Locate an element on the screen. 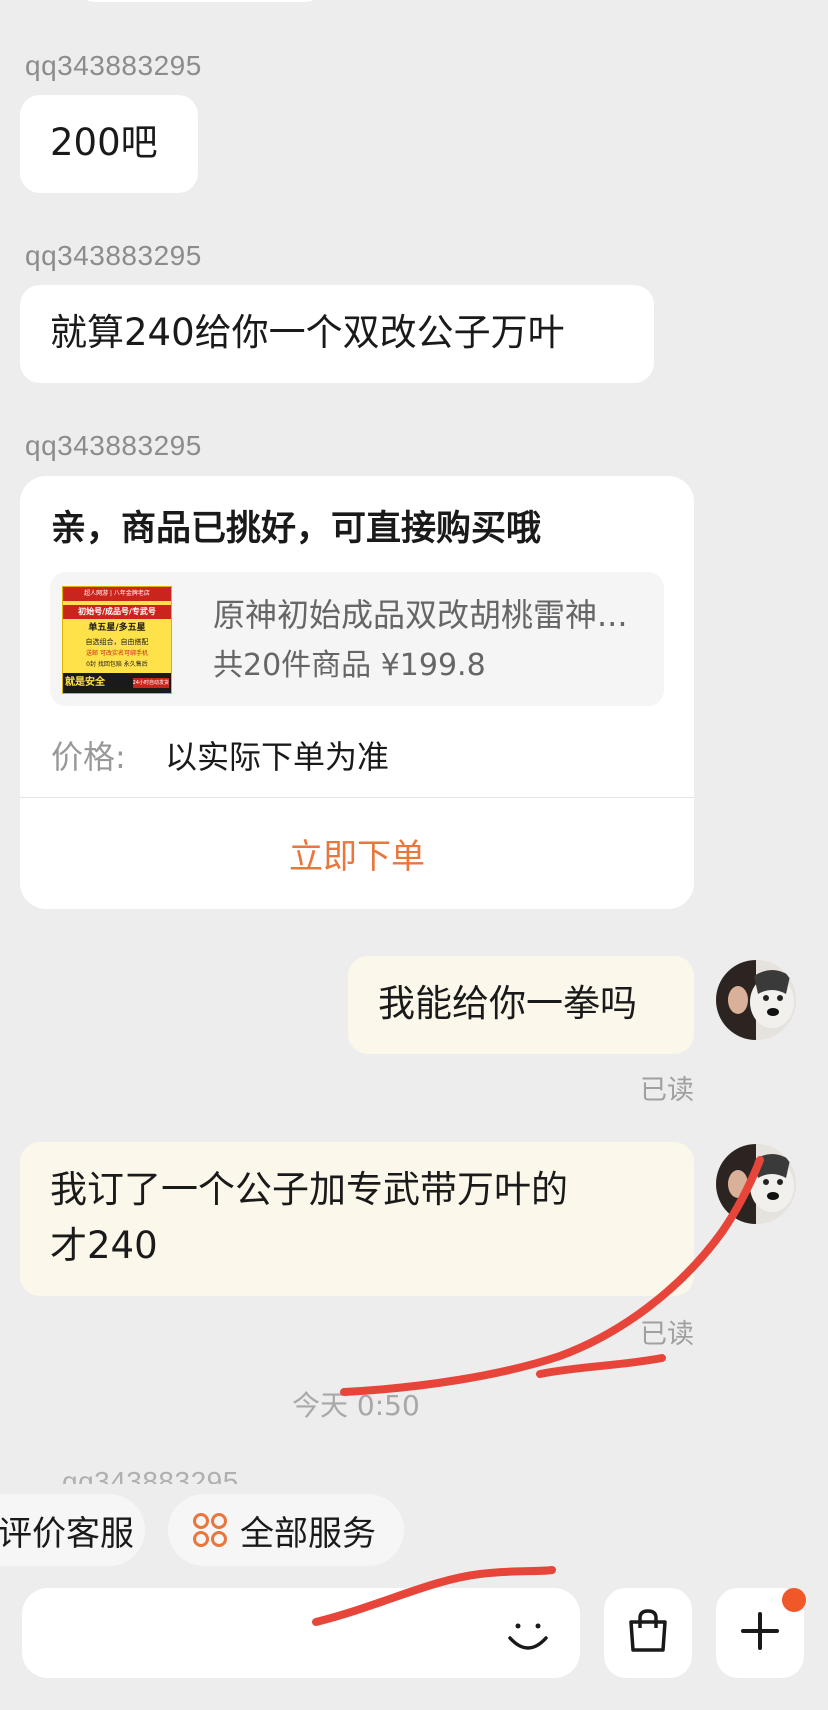 This screenshot has height=1710, width=828. smile-icon is located at coordinates (528, 1634).